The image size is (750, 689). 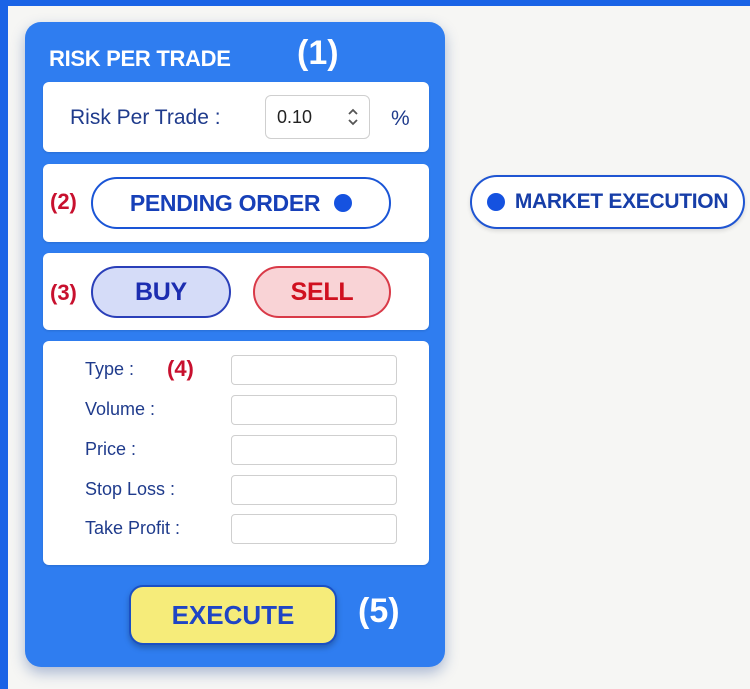 What do you see at coordinates (145, 117) in the screenshot?
I see `risk-label: Risk Per Trade :` at bounding box center [145, 117].